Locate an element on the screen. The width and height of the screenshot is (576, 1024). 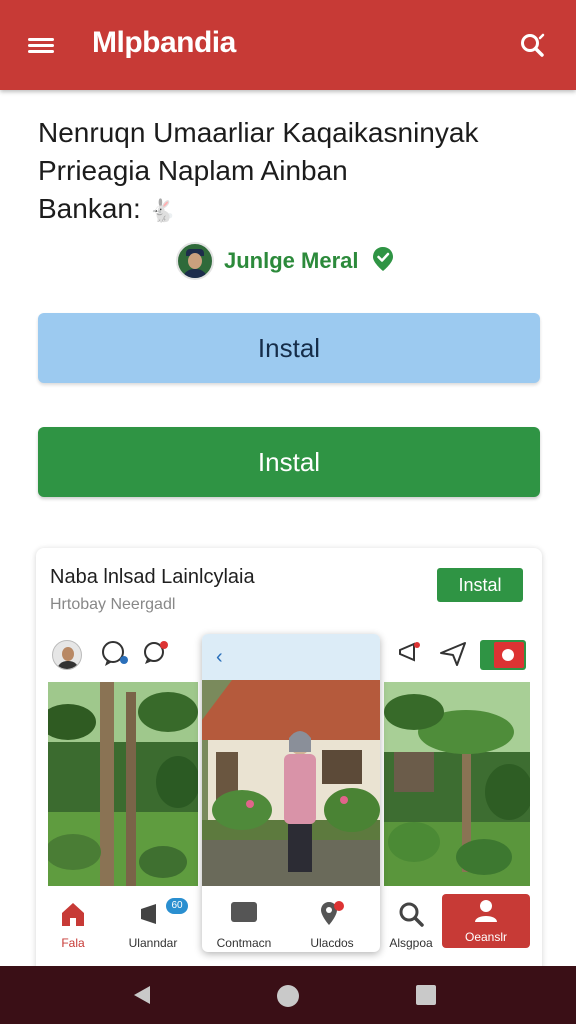
headline-line-3: Bankan: 🐇 is located at coordinates (288, 210).